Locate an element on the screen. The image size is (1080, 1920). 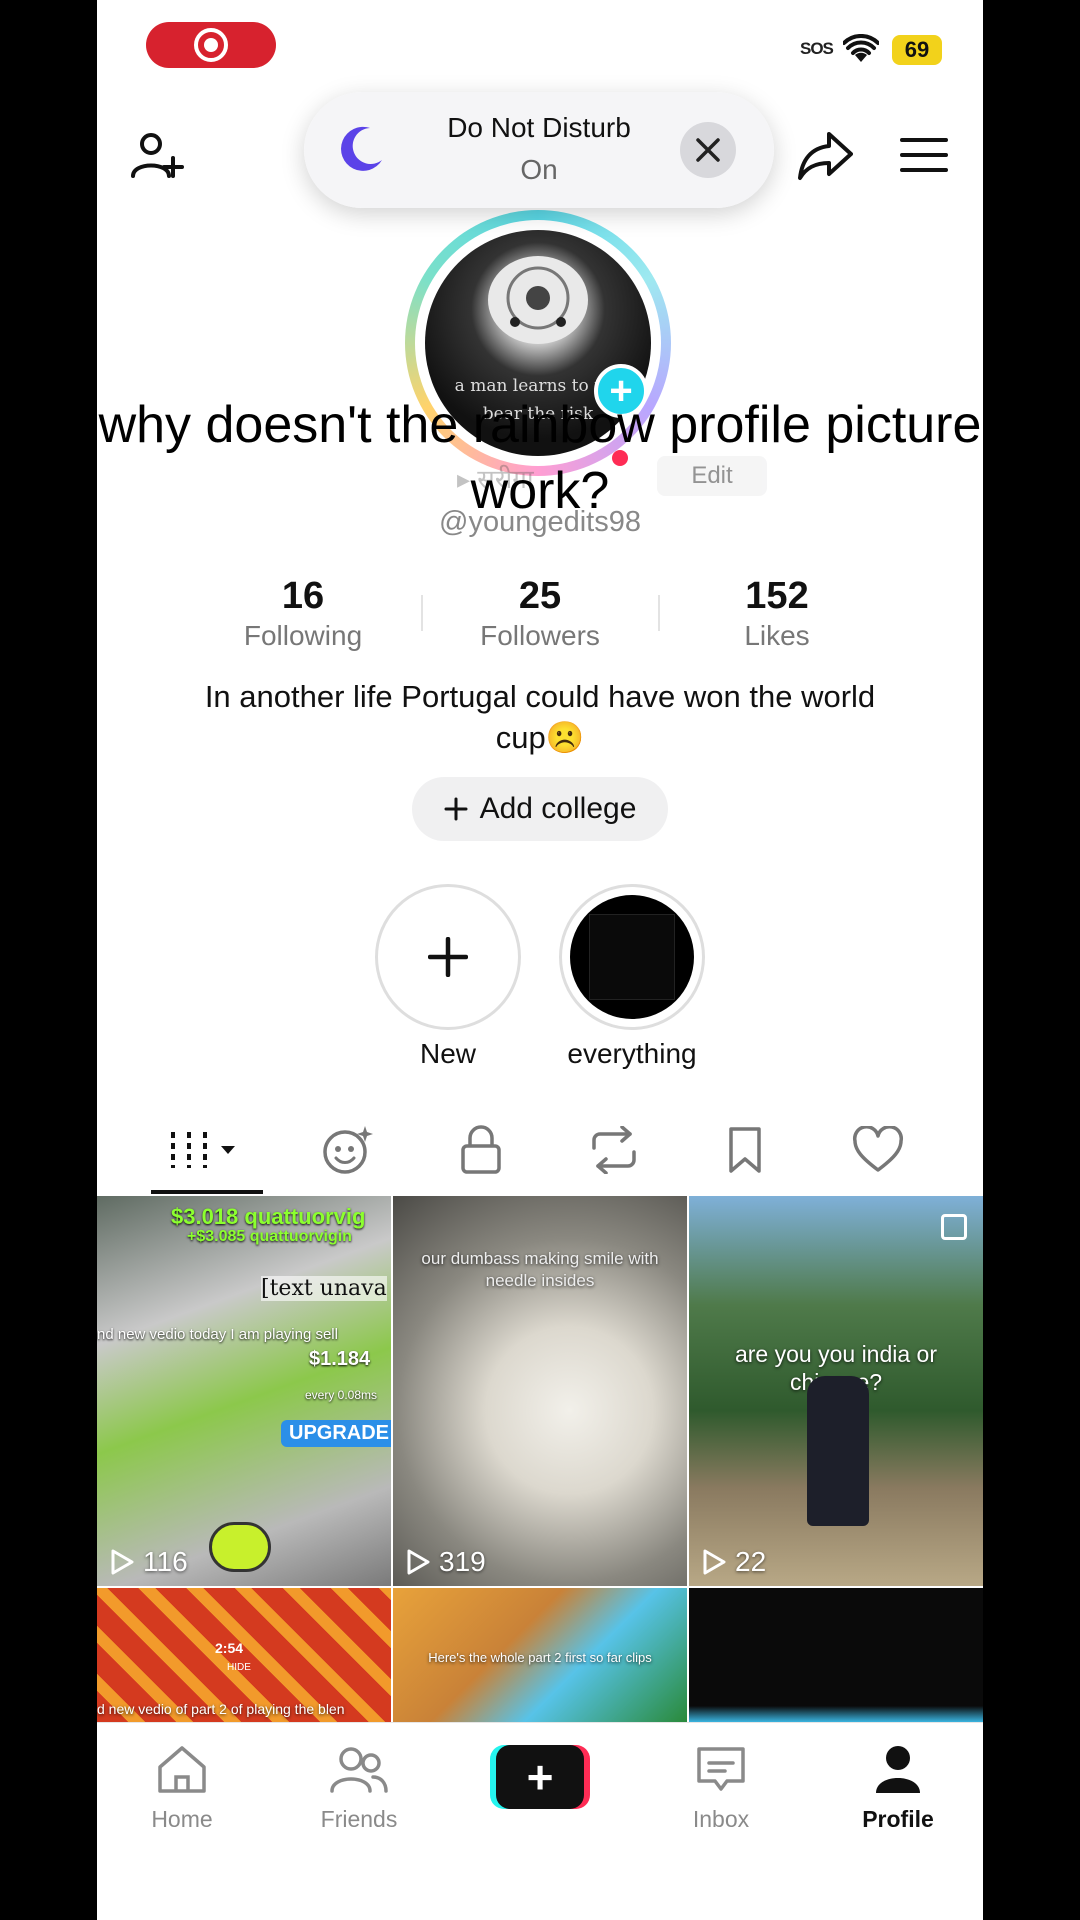
thumb-text: $1.184 is located at coordinates (340, 1359).